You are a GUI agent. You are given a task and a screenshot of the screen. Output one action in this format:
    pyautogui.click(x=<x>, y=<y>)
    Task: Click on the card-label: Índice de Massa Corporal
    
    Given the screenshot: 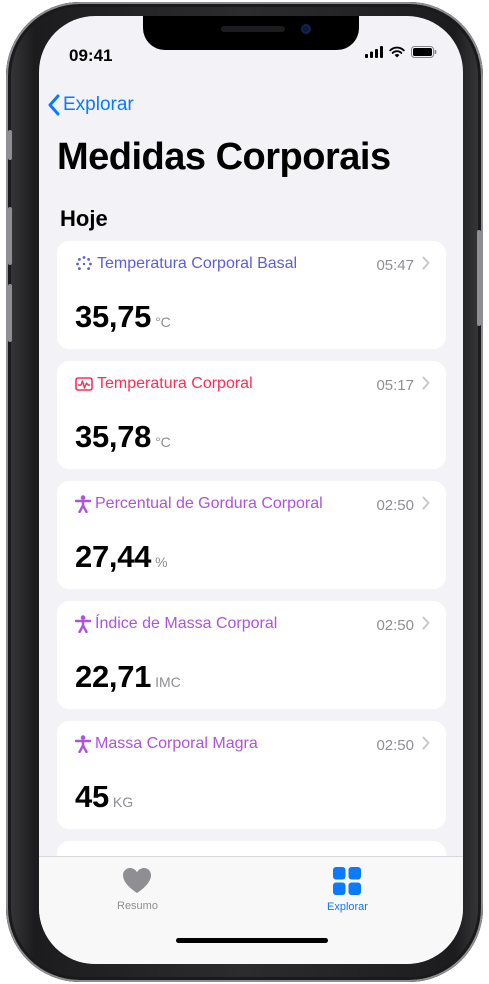 What is the action you would take?
    pyautogui.click(x=186, y=623)
    